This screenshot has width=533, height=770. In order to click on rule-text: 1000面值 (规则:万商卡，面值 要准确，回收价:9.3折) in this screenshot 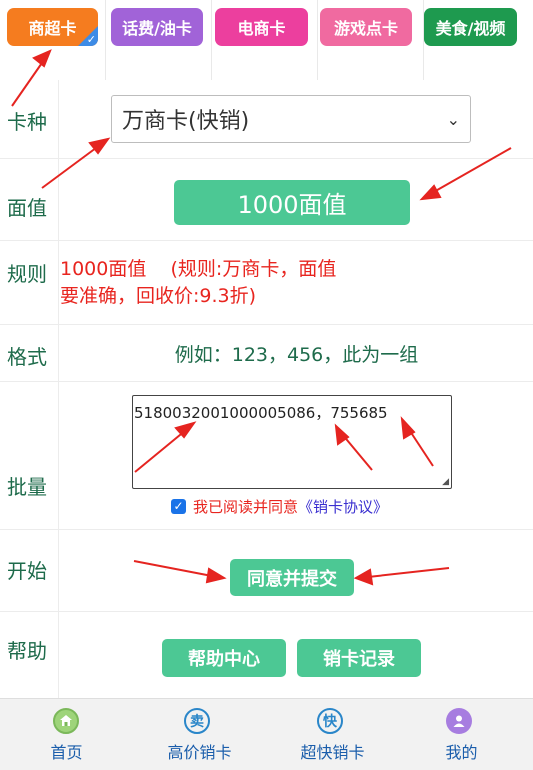, I will do `click(230, 283)`.